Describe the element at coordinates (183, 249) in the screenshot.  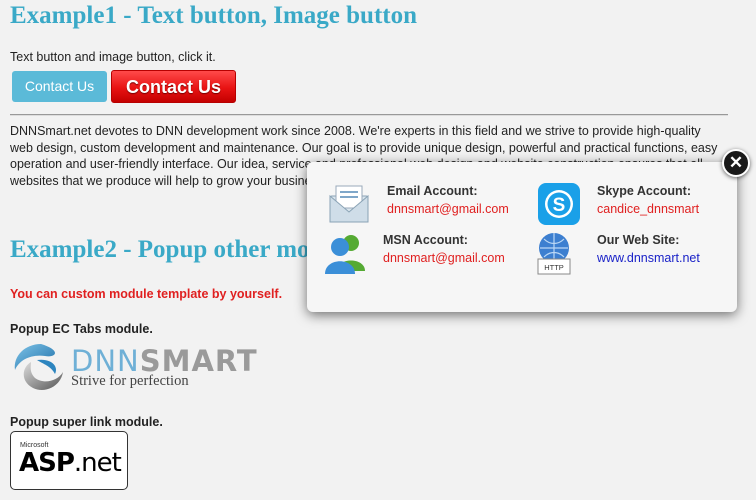
I see `example2-heading: Example2 - Popup other module` at that location.